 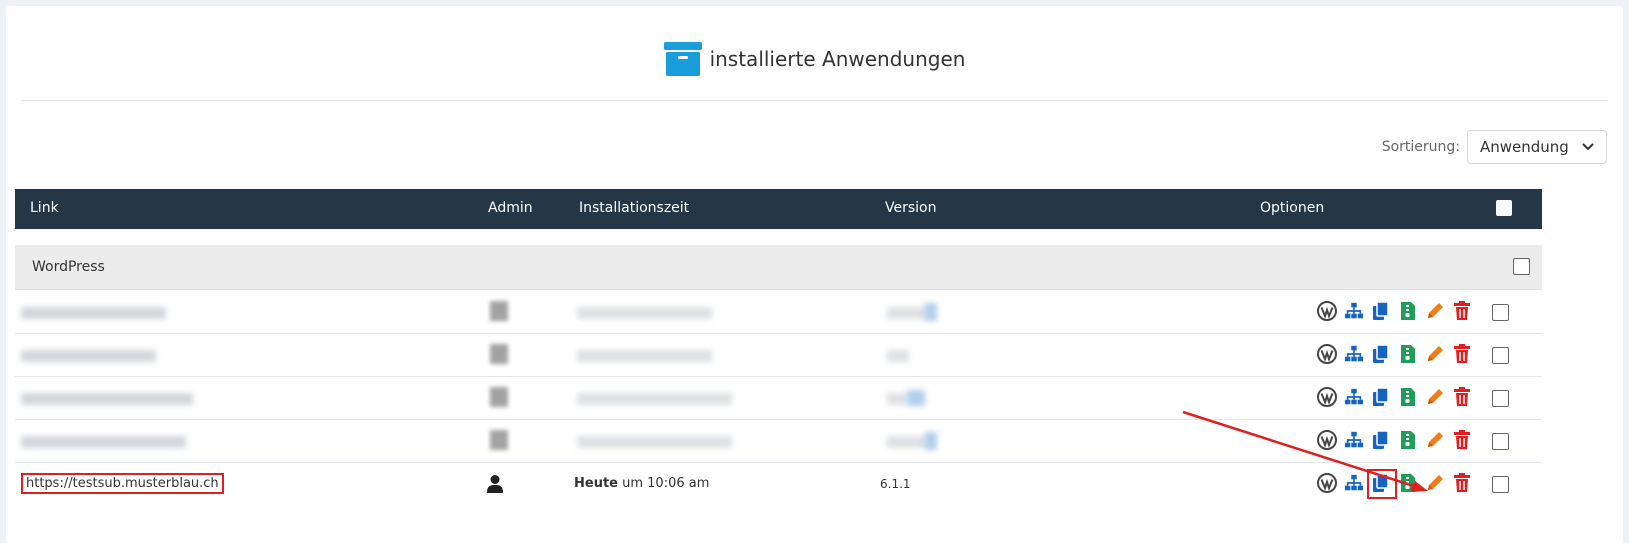 What do you see at coordinates (122, 483) in the screenshot?
I see `installation-link: https://testsub.musterblau.ch` at bounding box center [122, 483].